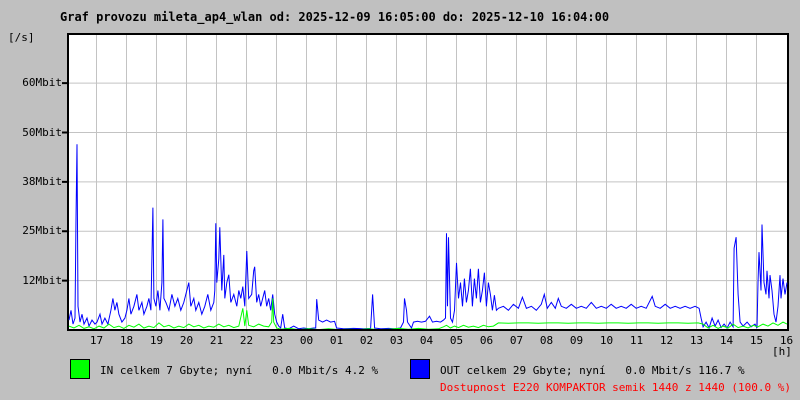  I want to click on x-axis-unit-label: [h], so click(782, 351).